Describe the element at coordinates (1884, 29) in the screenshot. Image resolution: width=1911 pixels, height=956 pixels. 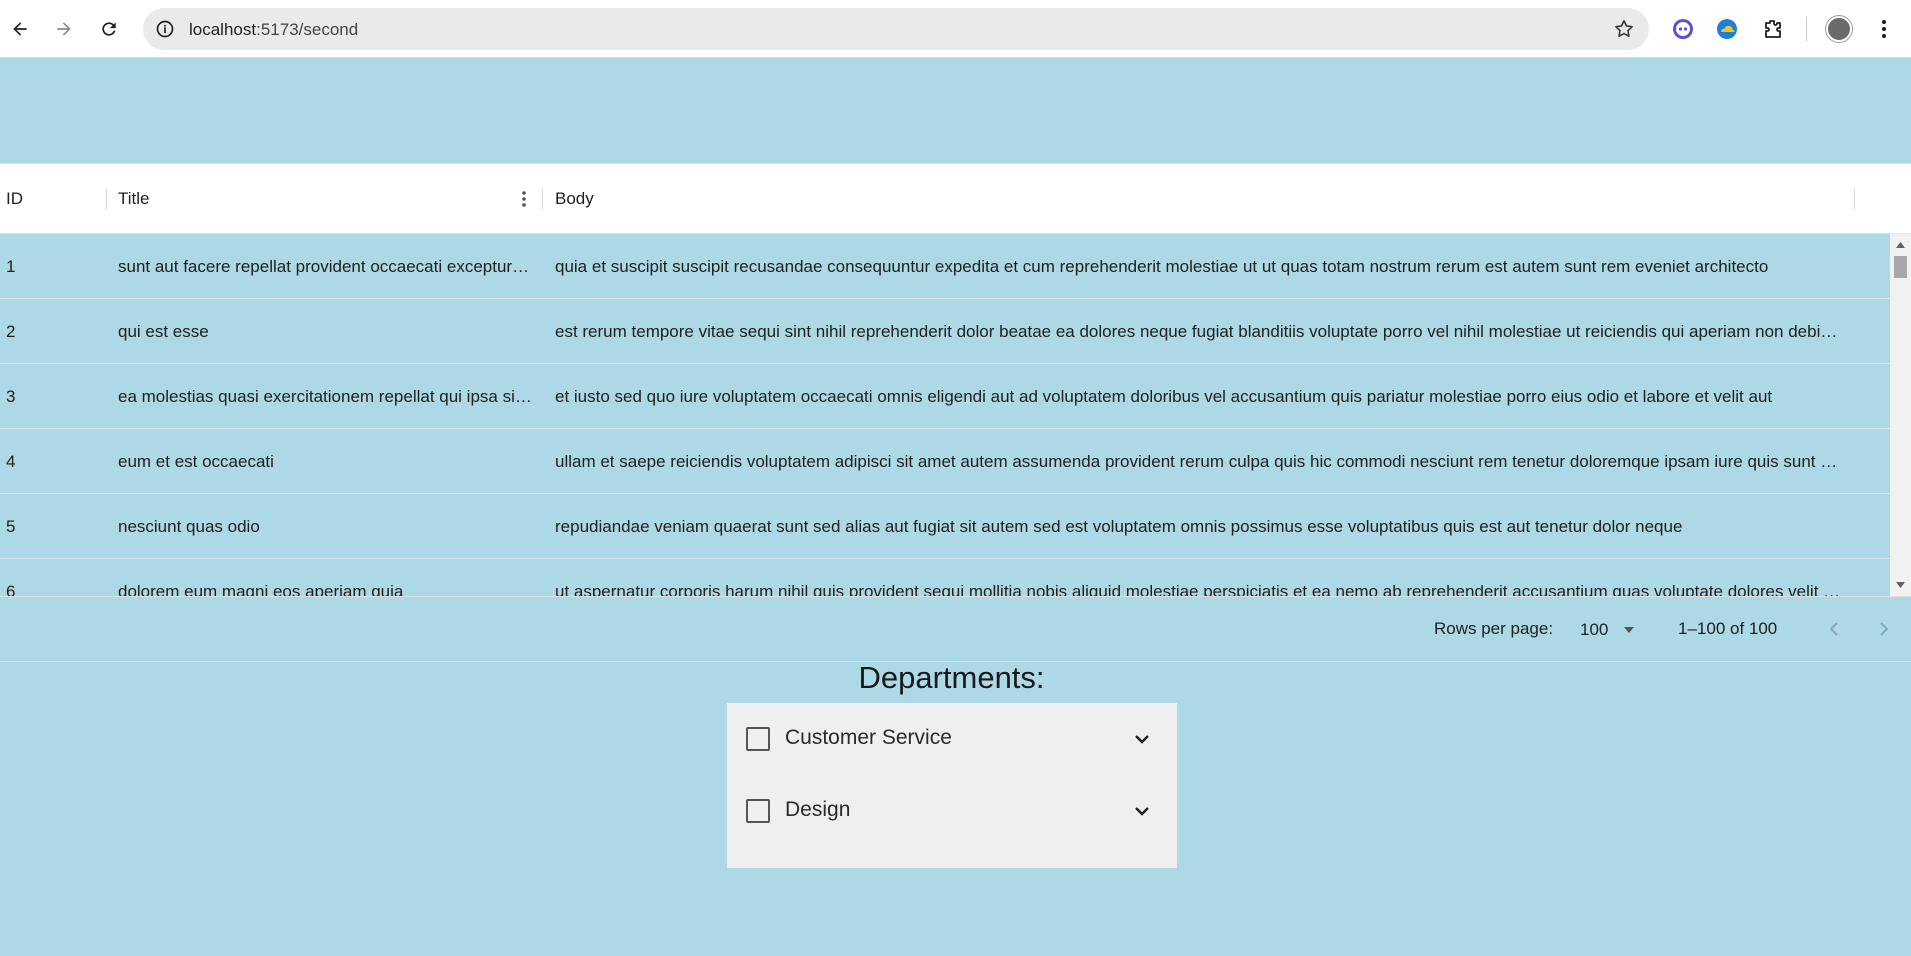
I see `chrome-menu-icon` at that location.